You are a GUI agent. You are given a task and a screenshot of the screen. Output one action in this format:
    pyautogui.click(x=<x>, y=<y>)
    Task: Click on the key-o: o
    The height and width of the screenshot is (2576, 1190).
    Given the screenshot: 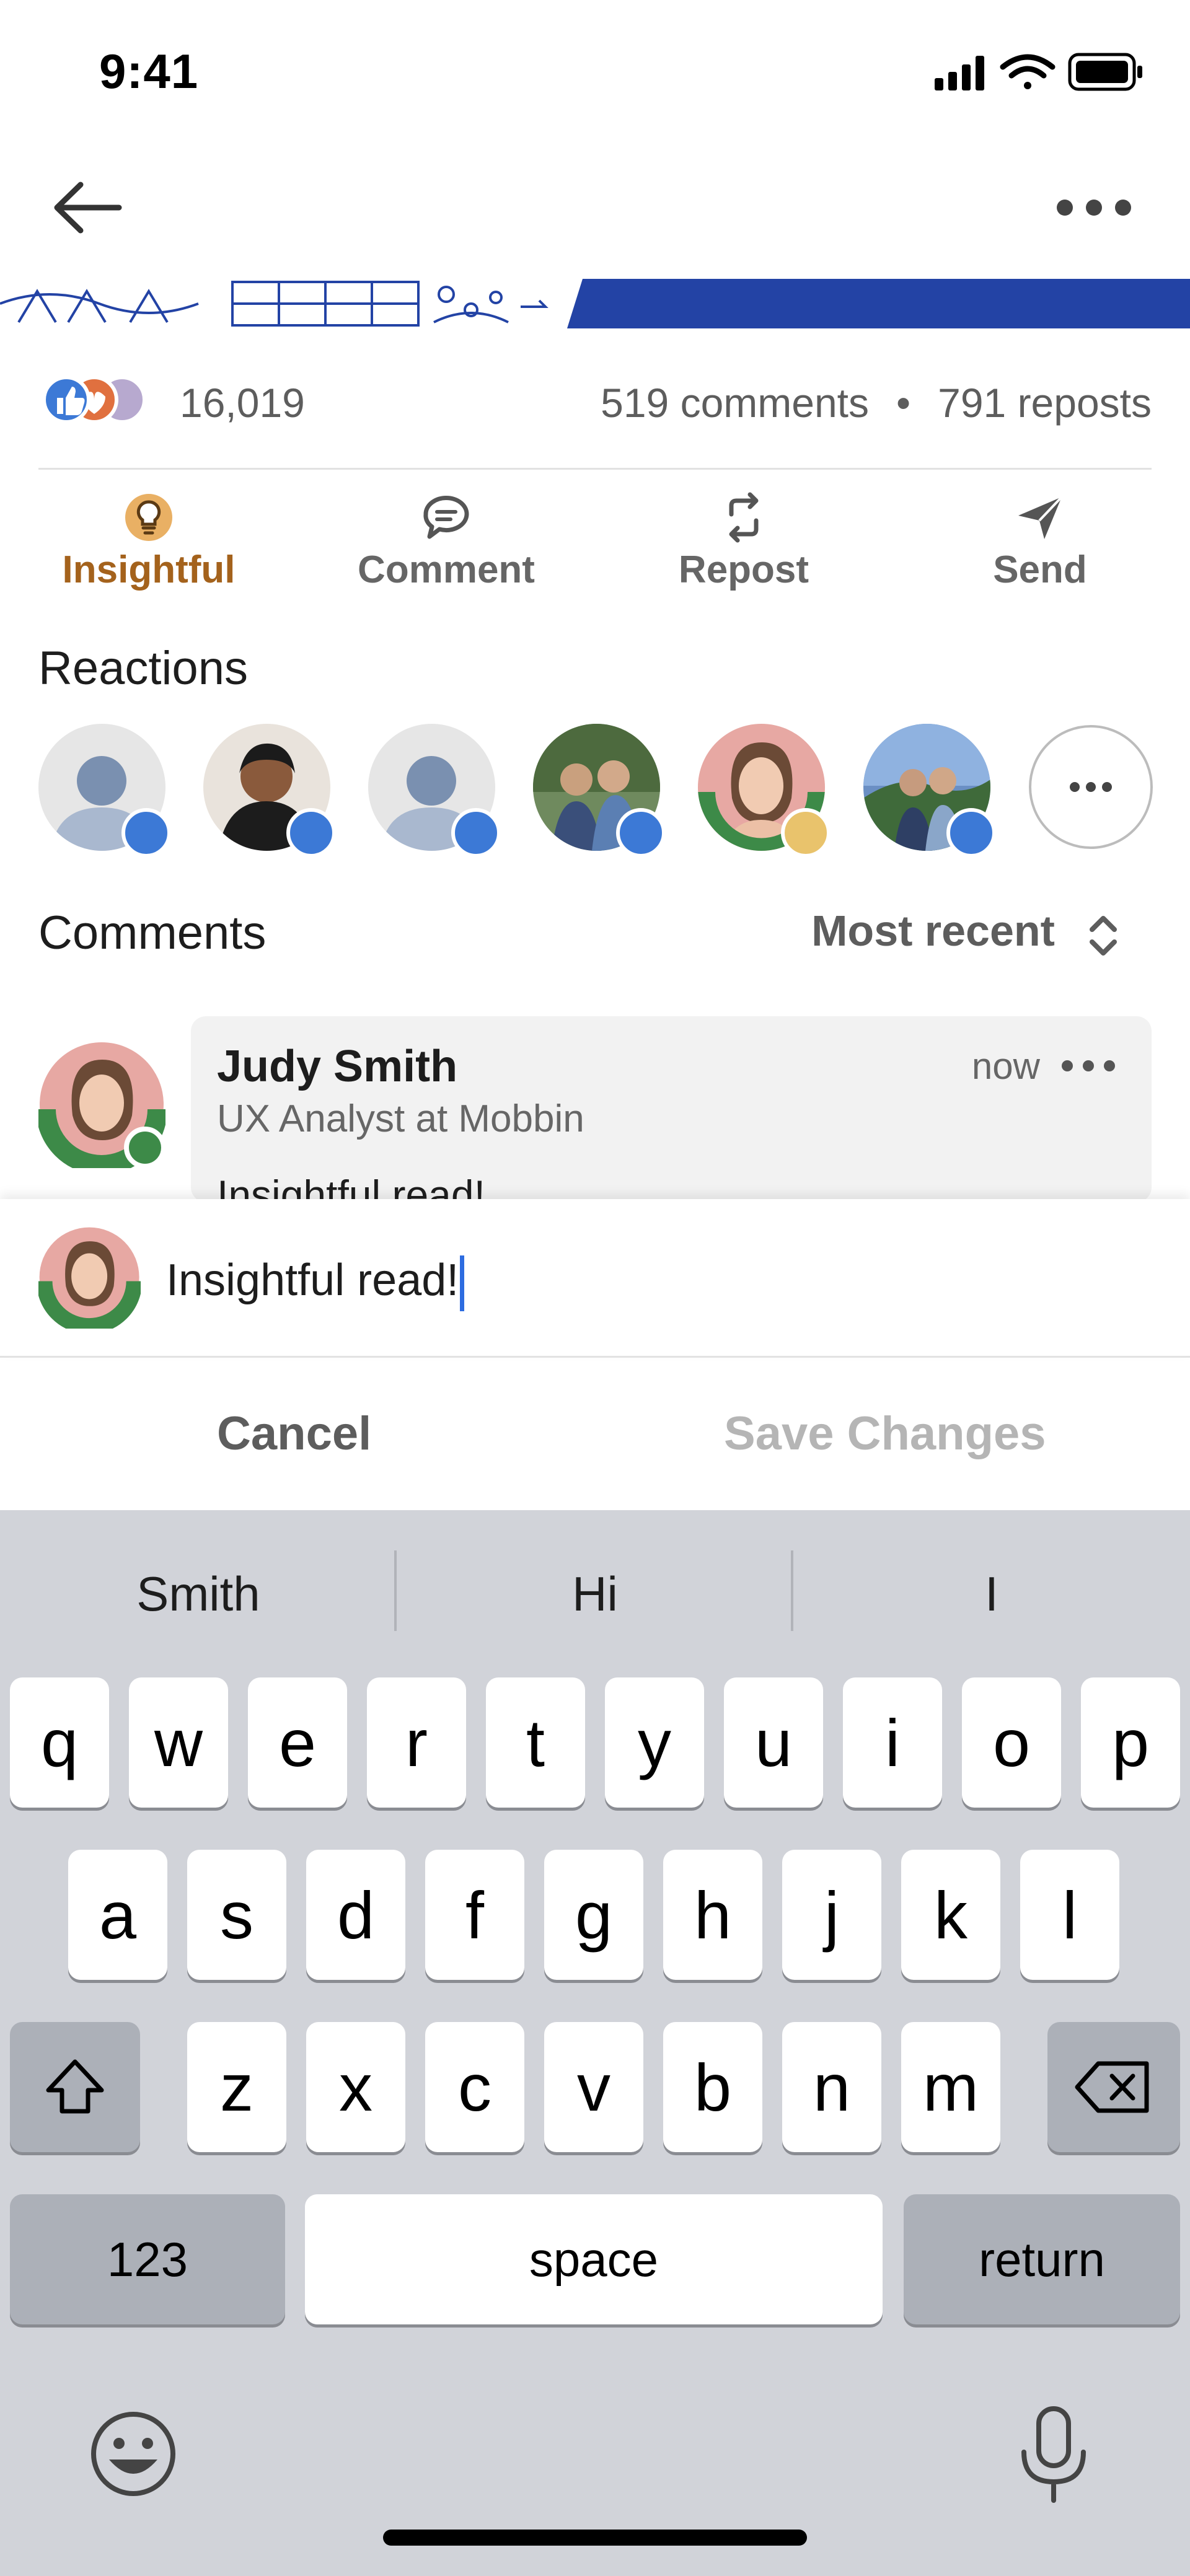 What is the action you would take?
    pyautogui.click(x=1011, y=1742)
    